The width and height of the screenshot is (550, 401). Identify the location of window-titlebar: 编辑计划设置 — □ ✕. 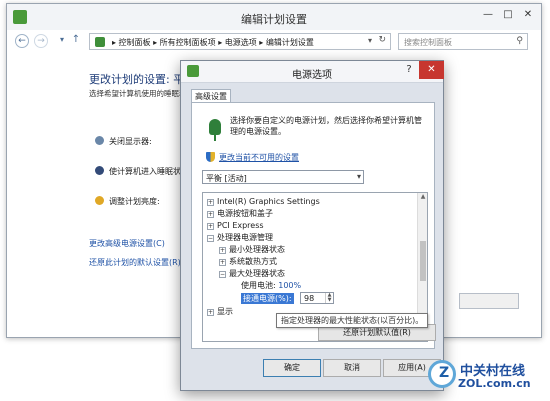
(274, 17).